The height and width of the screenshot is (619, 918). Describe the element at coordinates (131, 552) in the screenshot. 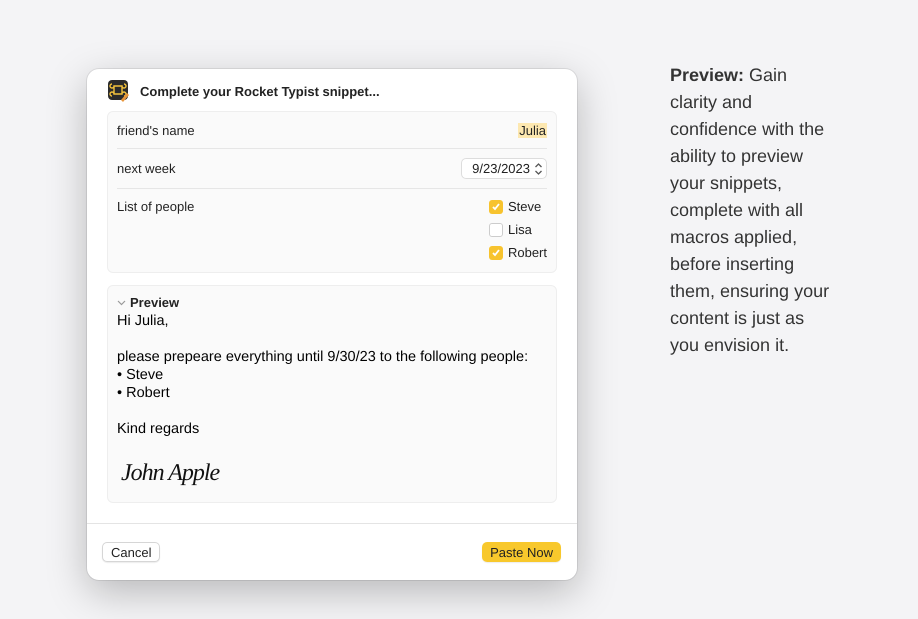

I see `cancel-button: Cancel` at that location.